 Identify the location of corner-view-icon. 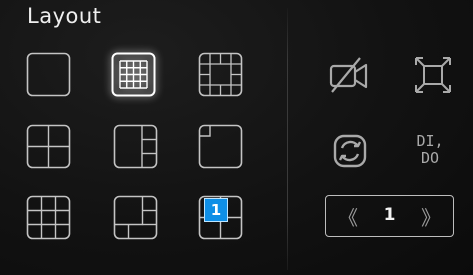
(220, 146).